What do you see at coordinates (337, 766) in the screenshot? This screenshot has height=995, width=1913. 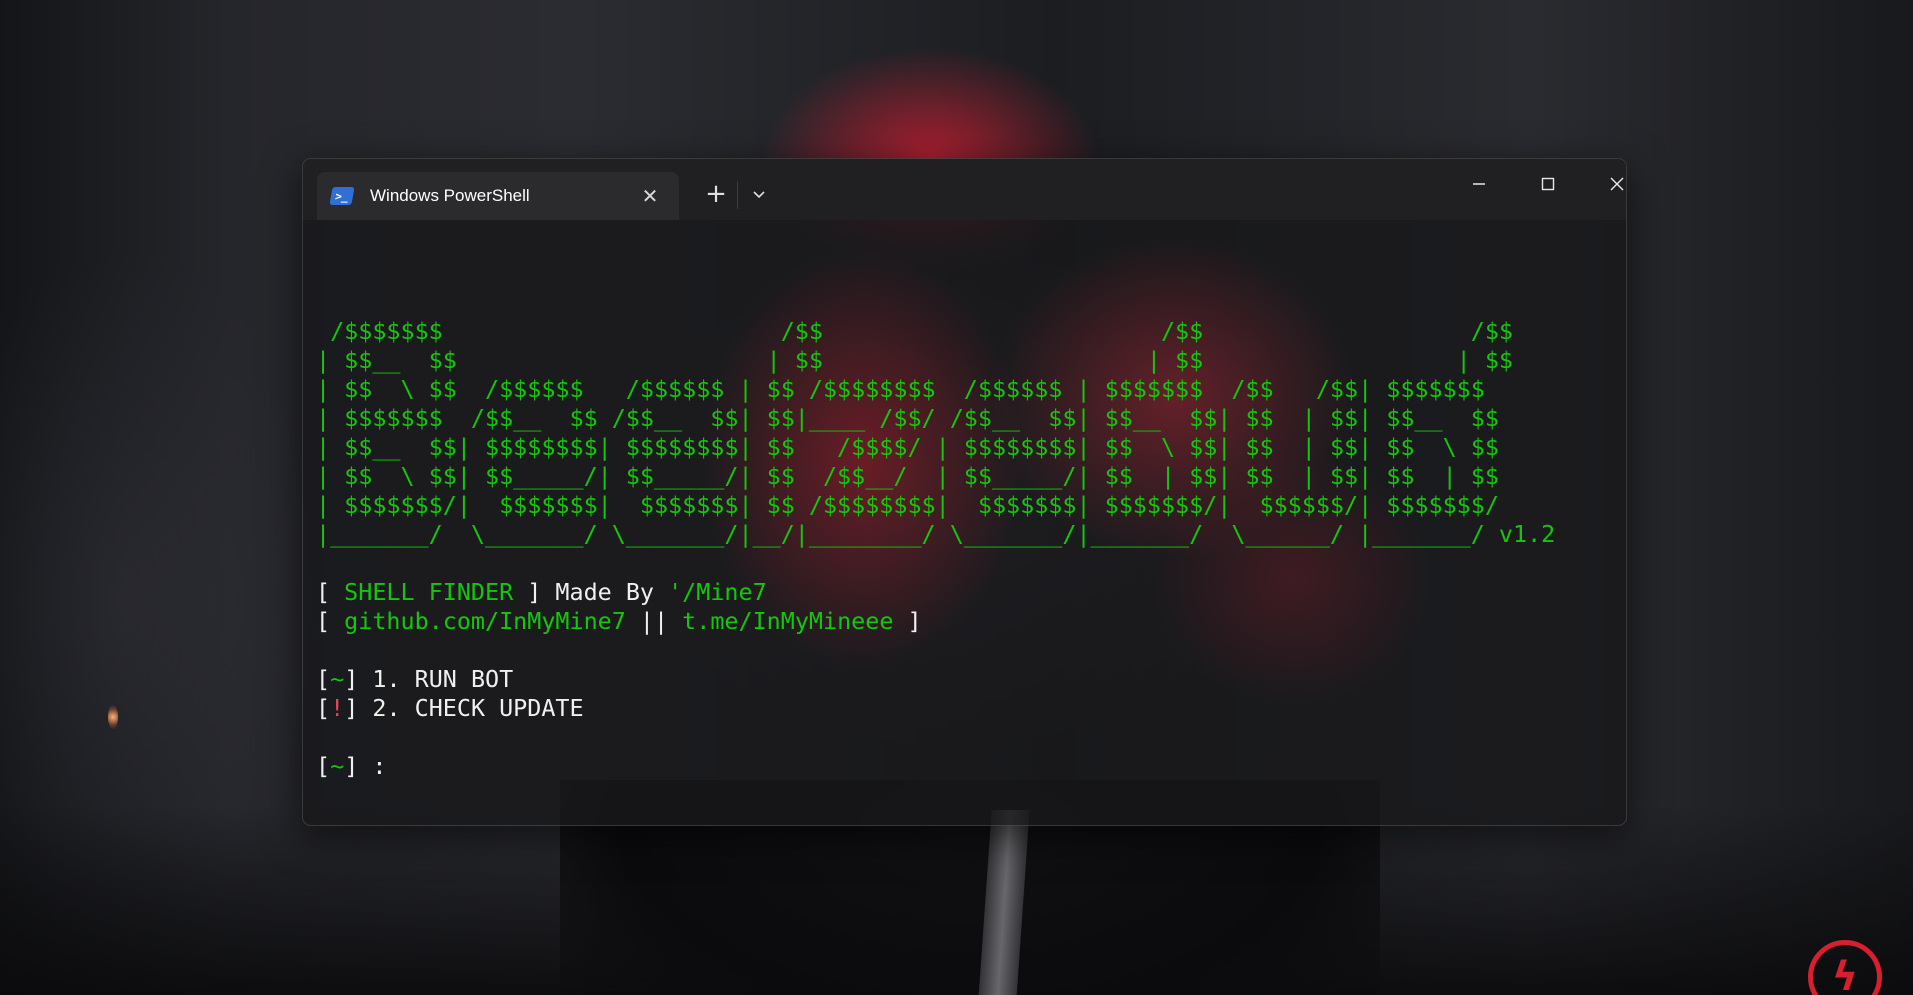 I see `prompt-symbol: ~` at bounding box center [337, 766].